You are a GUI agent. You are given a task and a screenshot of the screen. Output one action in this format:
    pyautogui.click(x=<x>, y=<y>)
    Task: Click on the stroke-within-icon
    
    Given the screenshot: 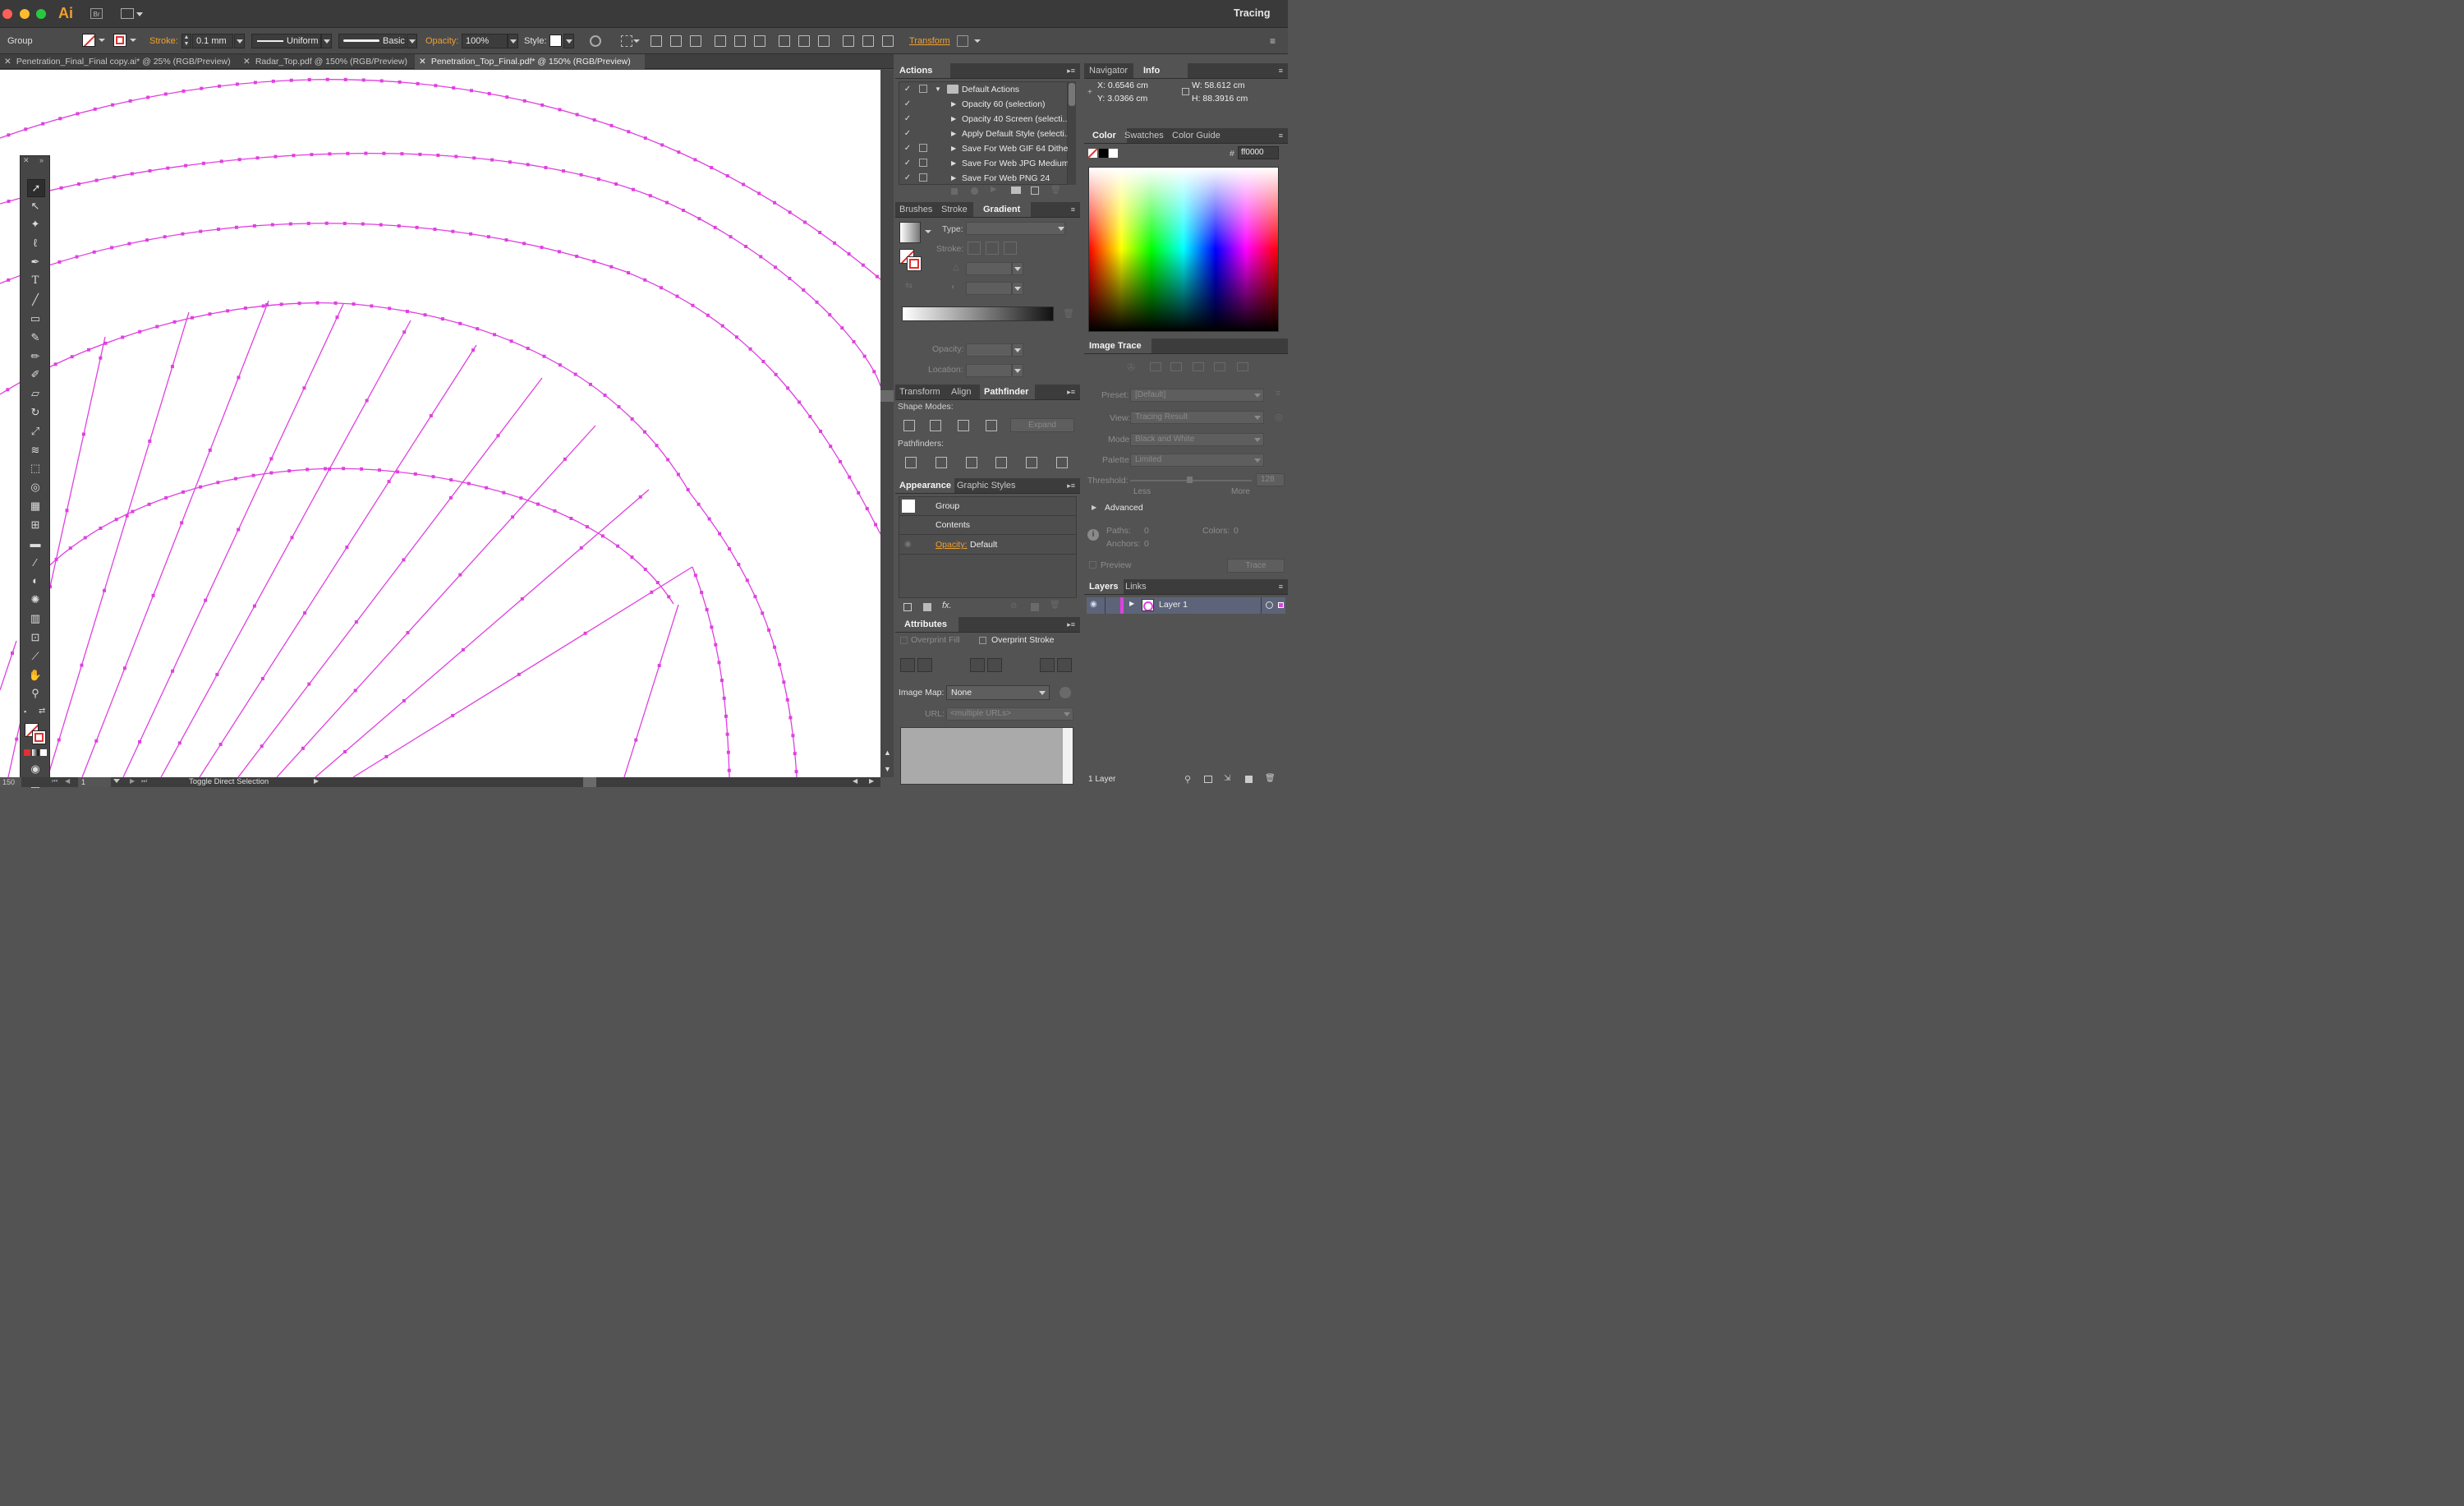 What is the action you would take?
    pyautogui.click(x=974, y=249)
    